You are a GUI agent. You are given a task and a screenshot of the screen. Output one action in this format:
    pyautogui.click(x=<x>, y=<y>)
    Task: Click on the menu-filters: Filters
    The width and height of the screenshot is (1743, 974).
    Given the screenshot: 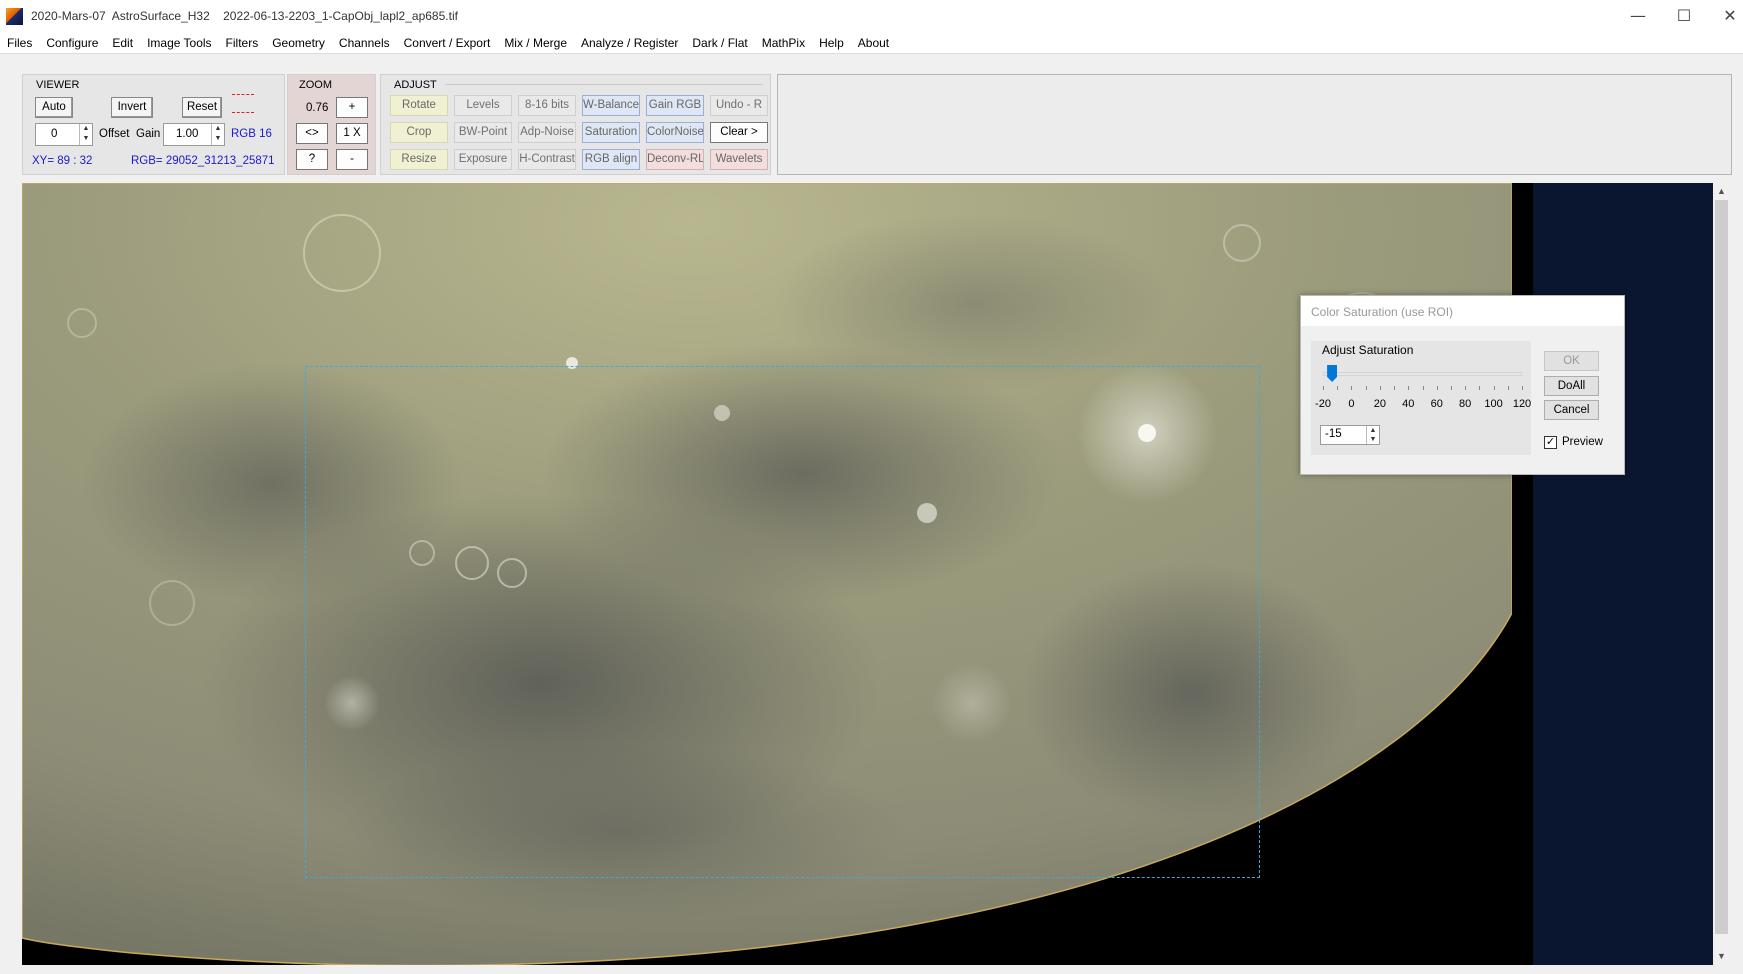 What is the action you would take?
    pyautogui.click(x=242, y=43)
    